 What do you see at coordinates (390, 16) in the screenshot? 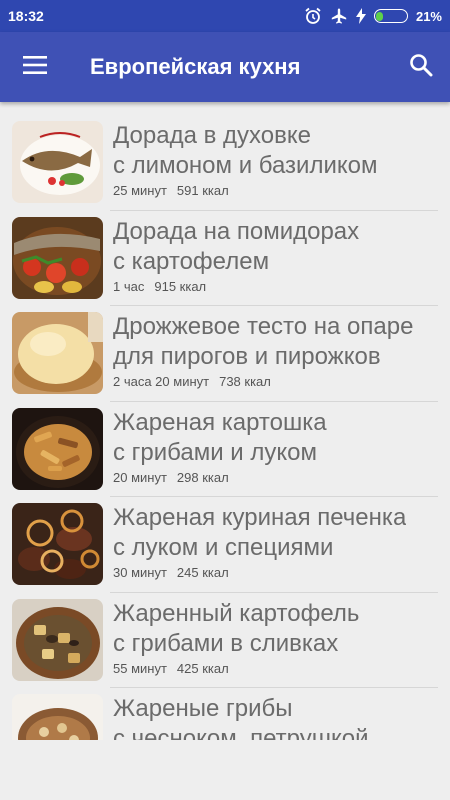
I see `battery-icon` at bounding box center [390, 16].